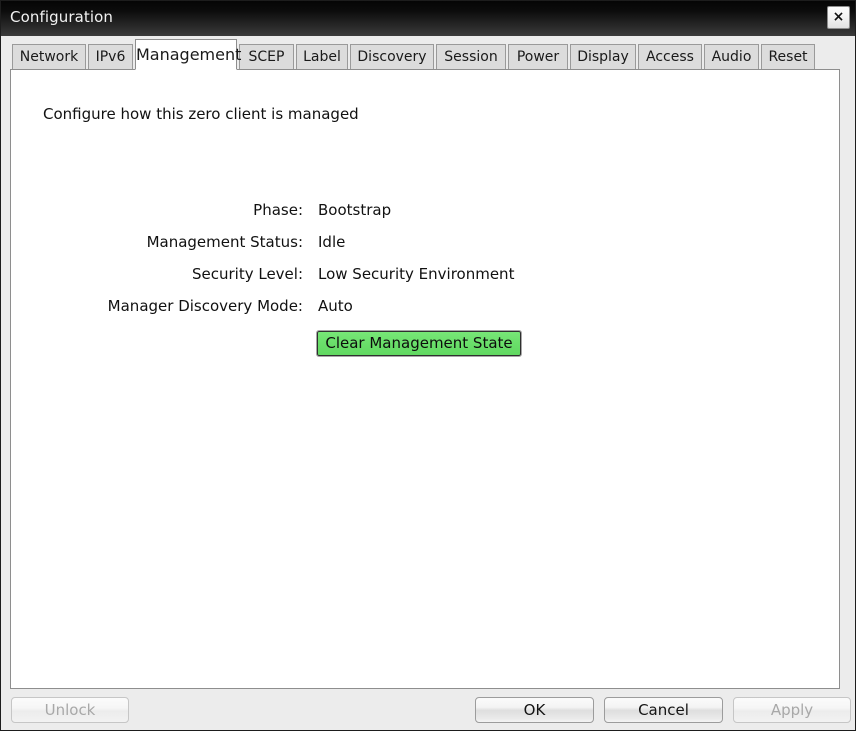  What do you see at coordinates (332, 242) in the screenshot?
I see `field-value: Idle` at bounding box center [332, 242].